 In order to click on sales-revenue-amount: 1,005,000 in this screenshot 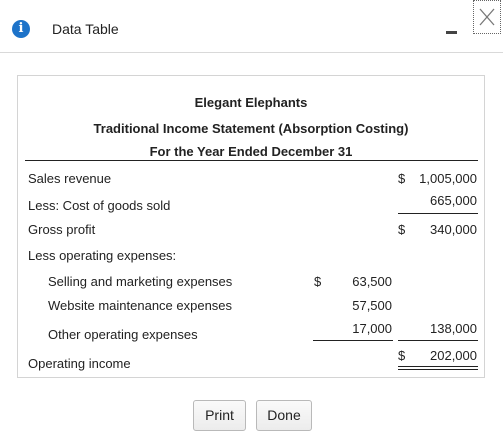, I will do `click(448, 178)`.